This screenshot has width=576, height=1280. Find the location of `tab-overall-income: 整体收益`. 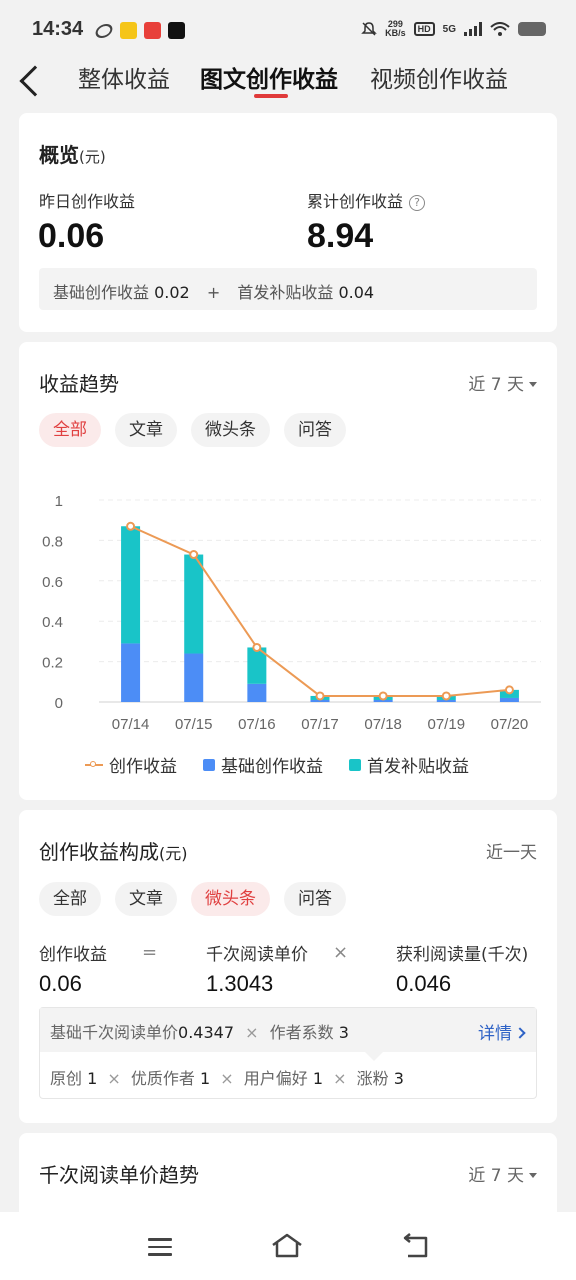

tab-overall-income: 整体收益 is located at coordinates (124, 77).